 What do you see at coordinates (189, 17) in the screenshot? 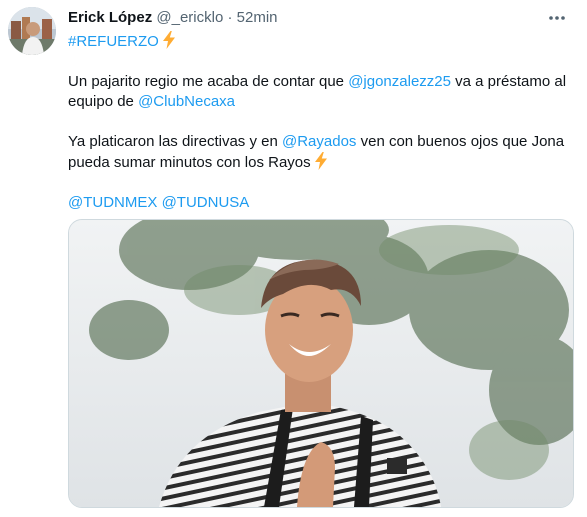
I see `user-handle: @_ericklo` at bounding box center [189, 17].